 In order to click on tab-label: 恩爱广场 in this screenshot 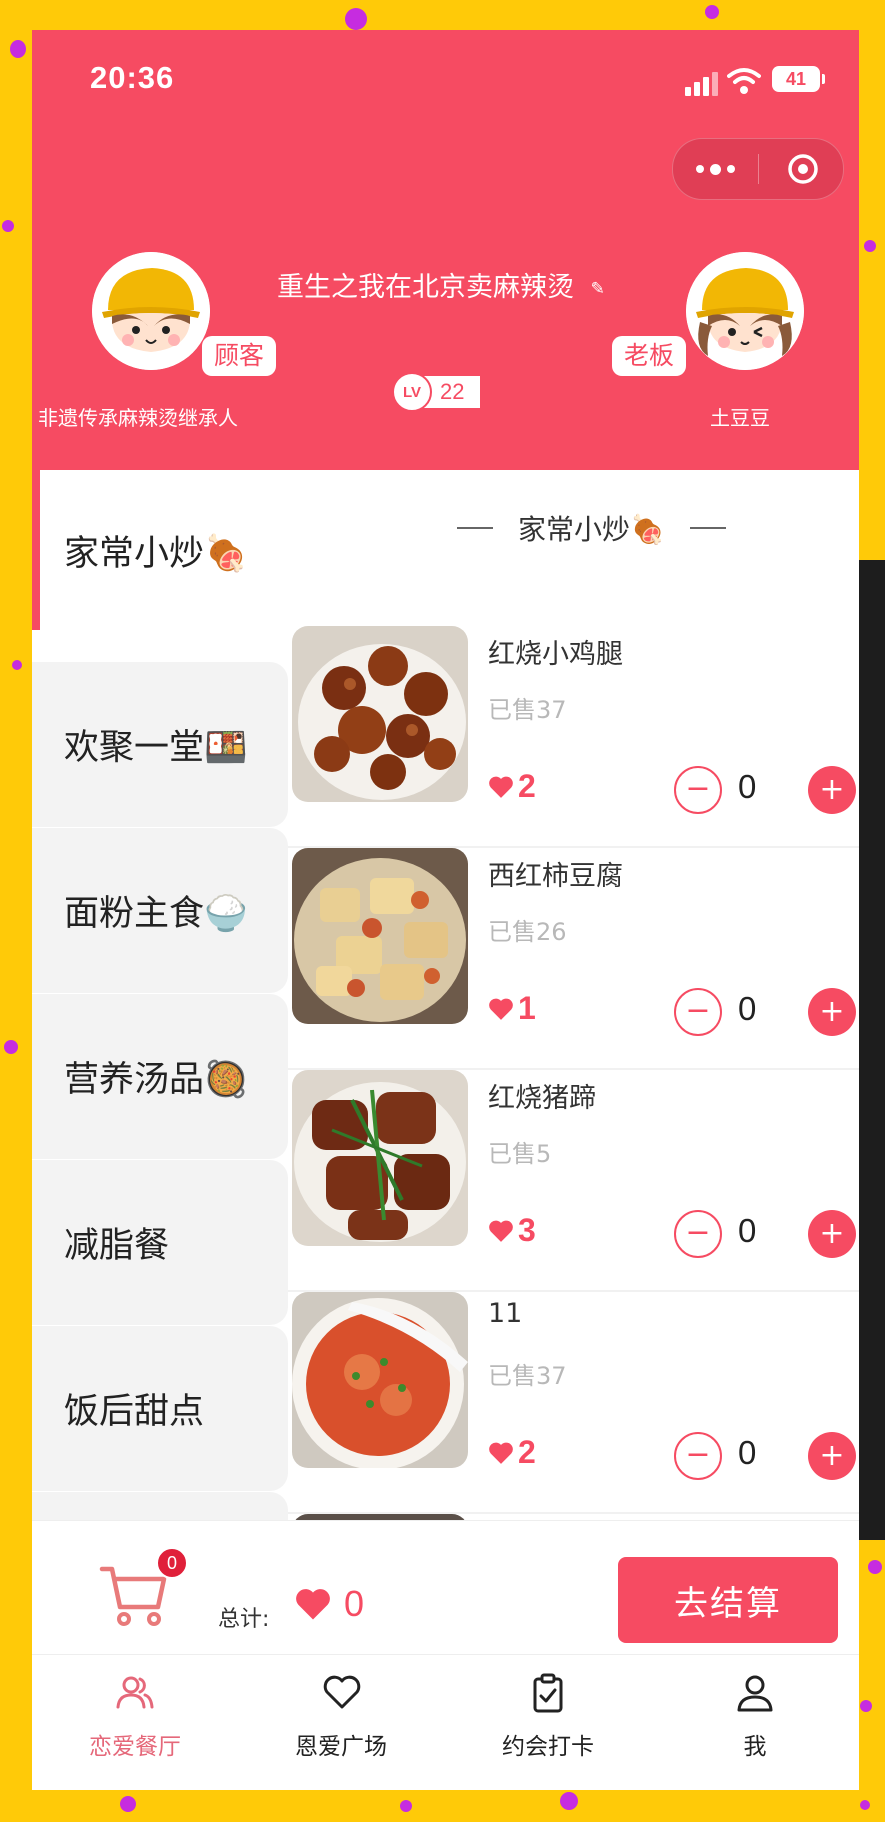, I will do `click(341, 1747)`.